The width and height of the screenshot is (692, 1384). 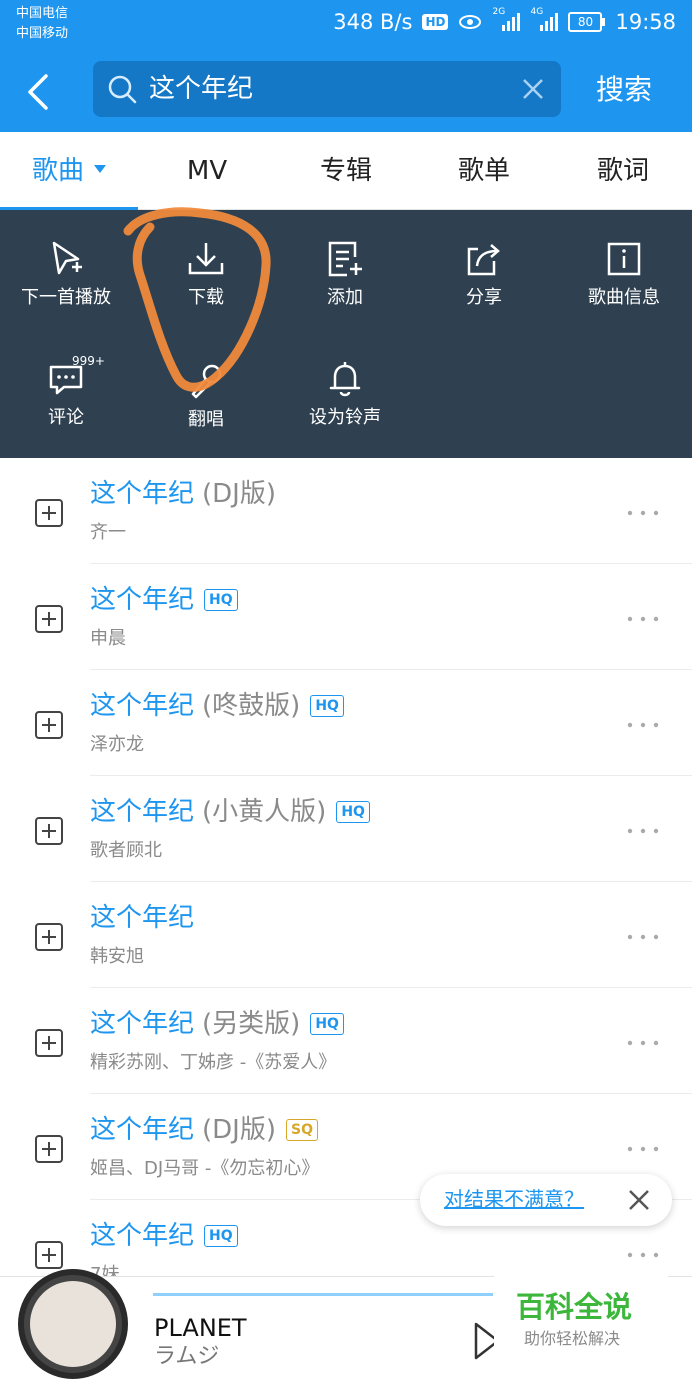 What do you see at coordinates (200, 1328) in the screenshot?
I see `track-title: PLANET` at bounding box center [200, 1328].